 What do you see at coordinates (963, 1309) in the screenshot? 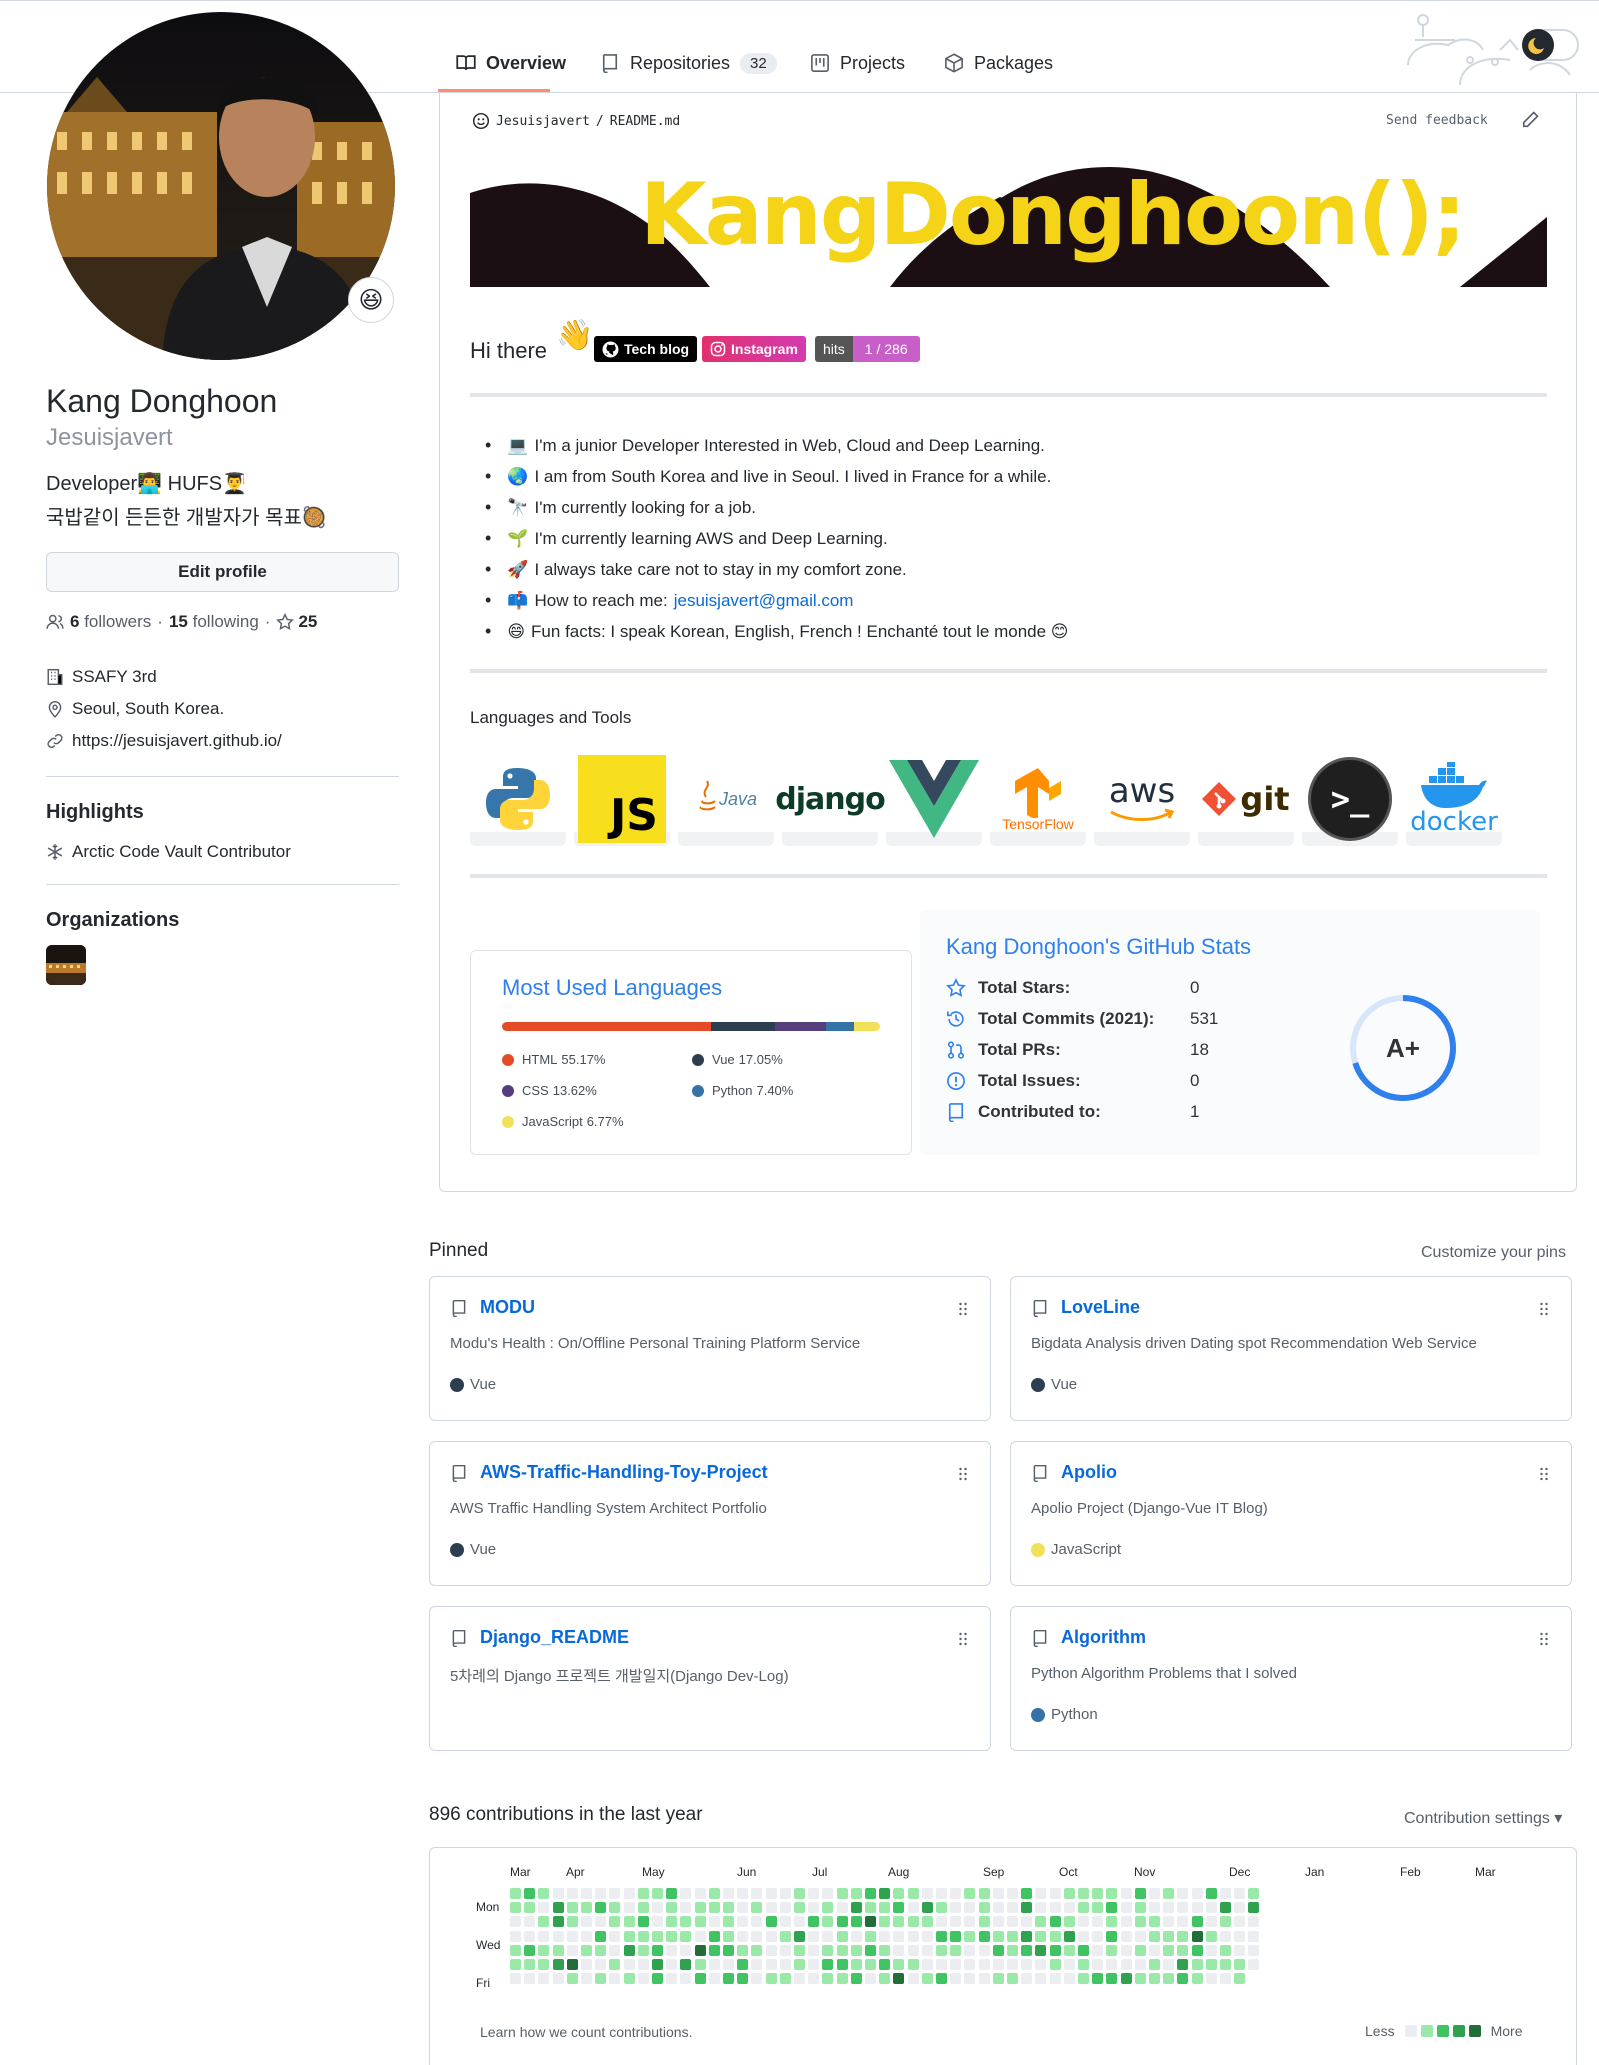
I see `drag-handle-icon` at bounding box center [963, 1309].